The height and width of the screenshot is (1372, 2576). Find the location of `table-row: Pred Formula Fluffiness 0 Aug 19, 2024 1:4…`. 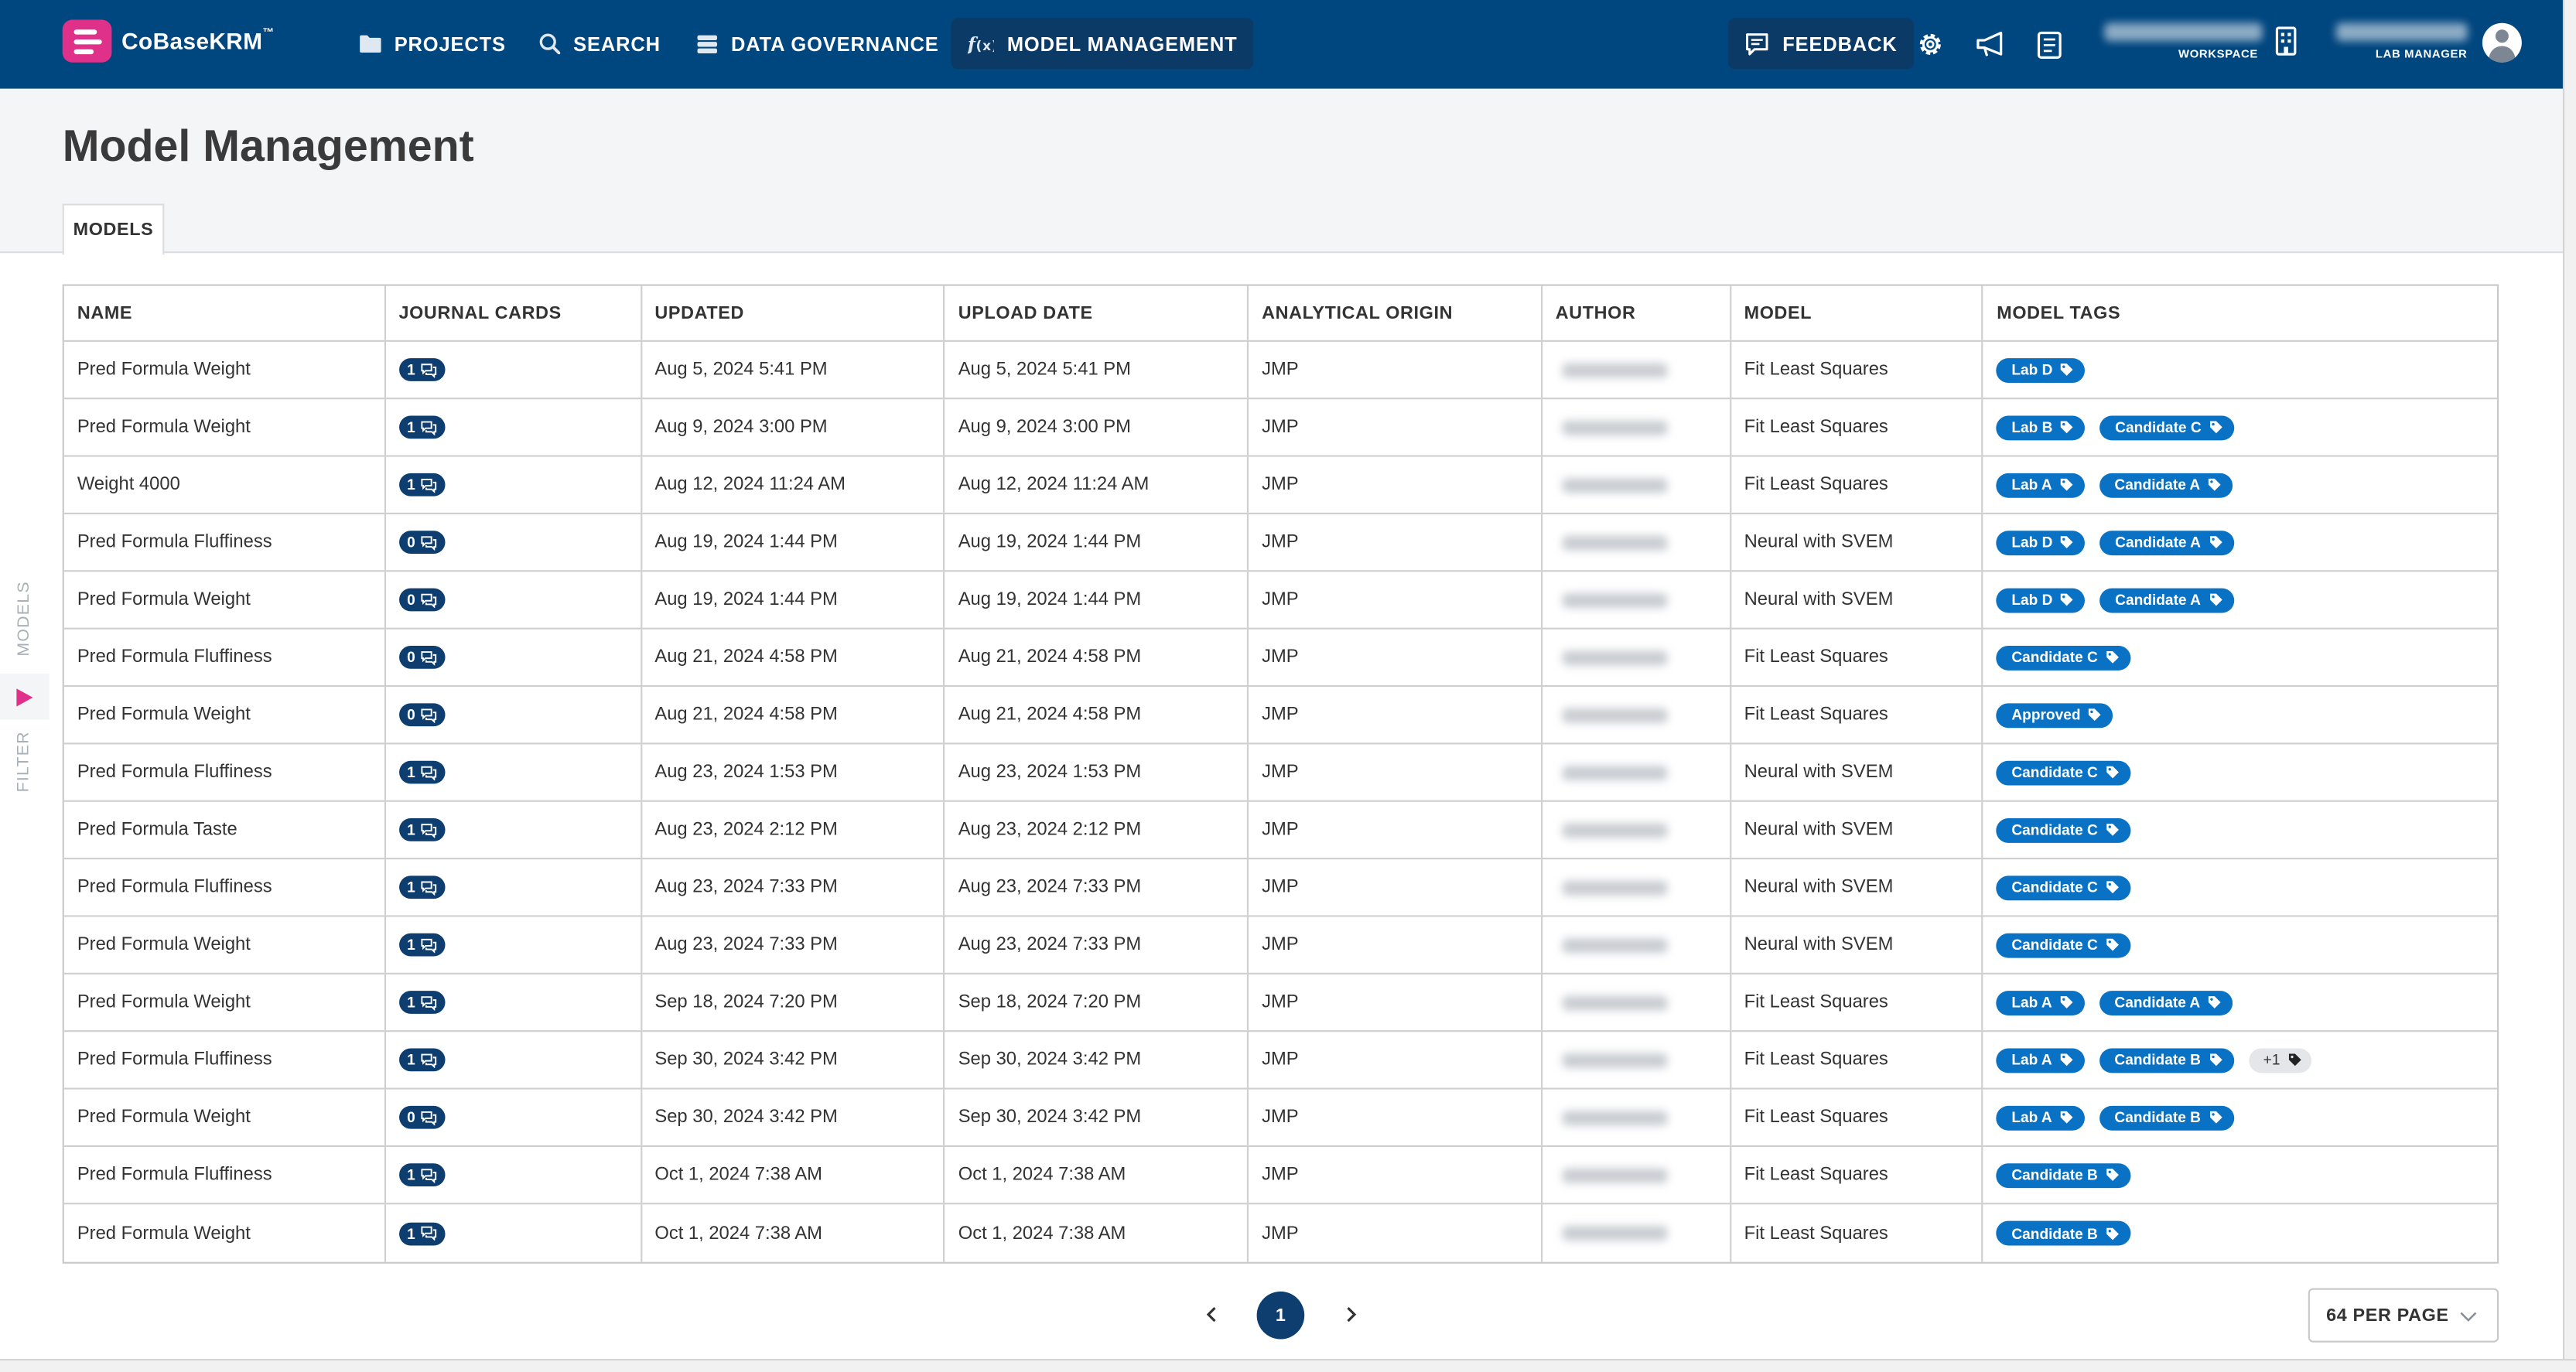

table-row: Pred Formula Fluffiness 0 Aug 19, 2024 1:4… is located at coordinates (1280, 543).